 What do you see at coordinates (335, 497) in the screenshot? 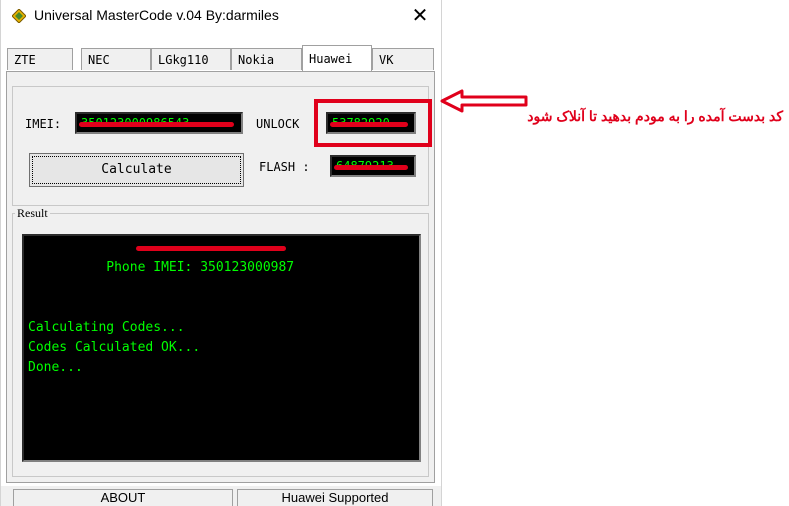
I see `supported-status: Huawei Supported` at bounding box center [335, 497].